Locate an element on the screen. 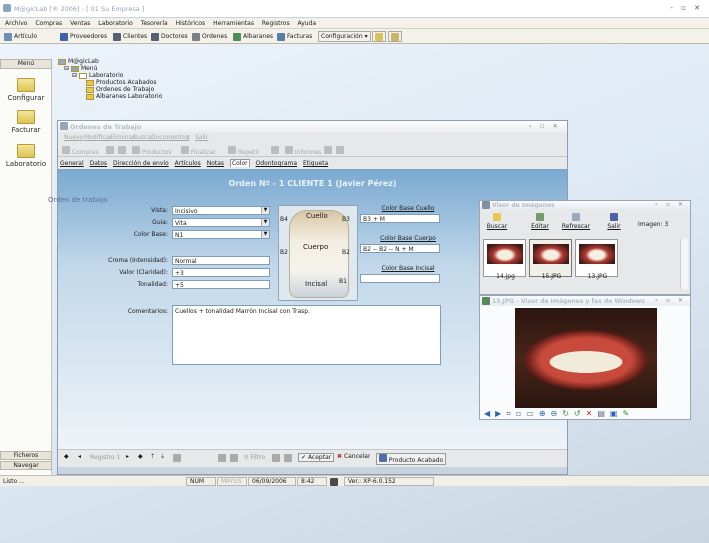  tab-direccion-envio: Dirección de envío is located at coordinates (141, 163).